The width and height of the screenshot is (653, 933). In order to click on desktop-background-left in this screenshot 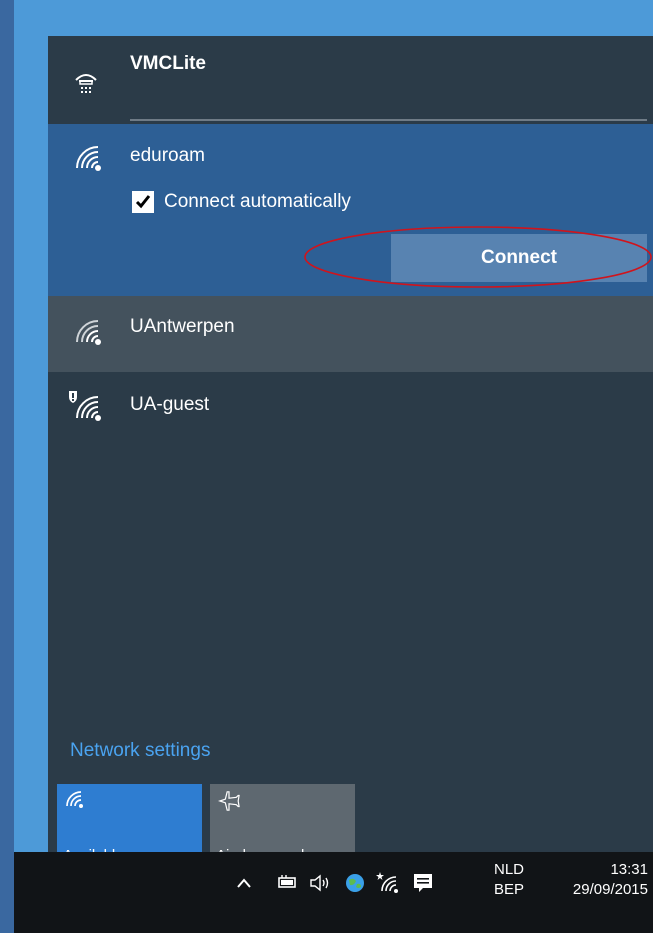, I will do `click(7, 466)`.